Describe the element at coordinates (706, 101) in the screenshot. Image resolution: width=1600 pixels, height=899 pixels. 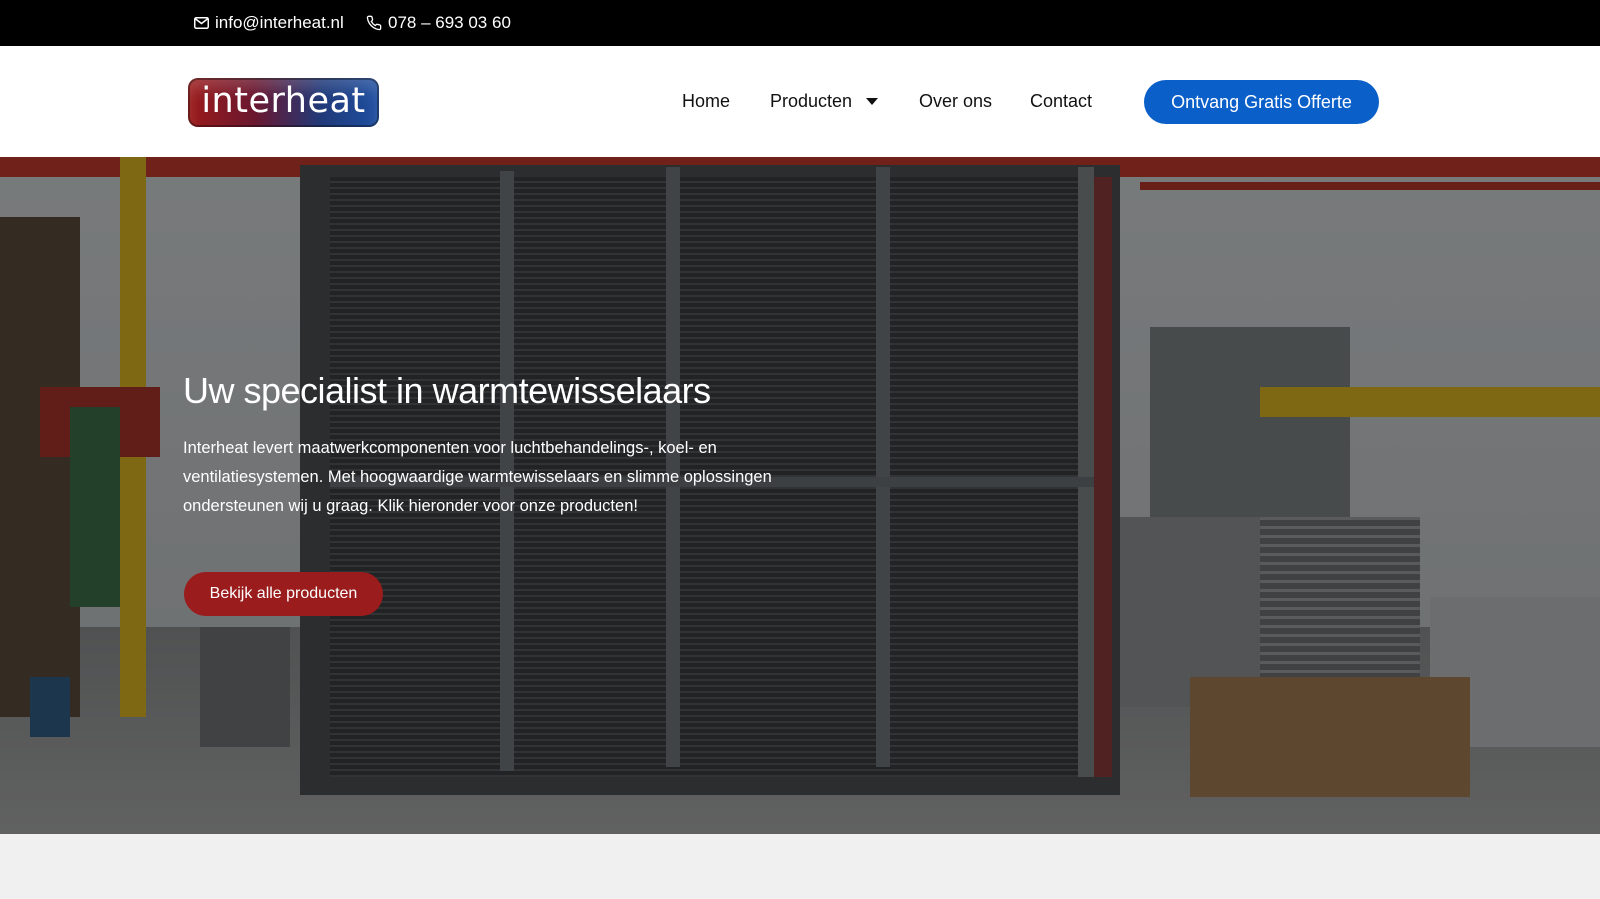
I see `nav-home: Home` at that location.